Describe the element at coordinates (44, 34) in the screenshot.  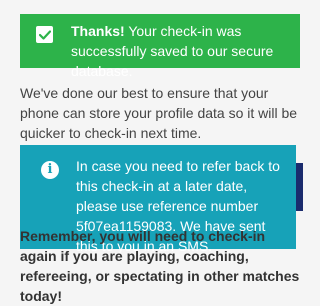
I see `checkmark-icon` at that location.